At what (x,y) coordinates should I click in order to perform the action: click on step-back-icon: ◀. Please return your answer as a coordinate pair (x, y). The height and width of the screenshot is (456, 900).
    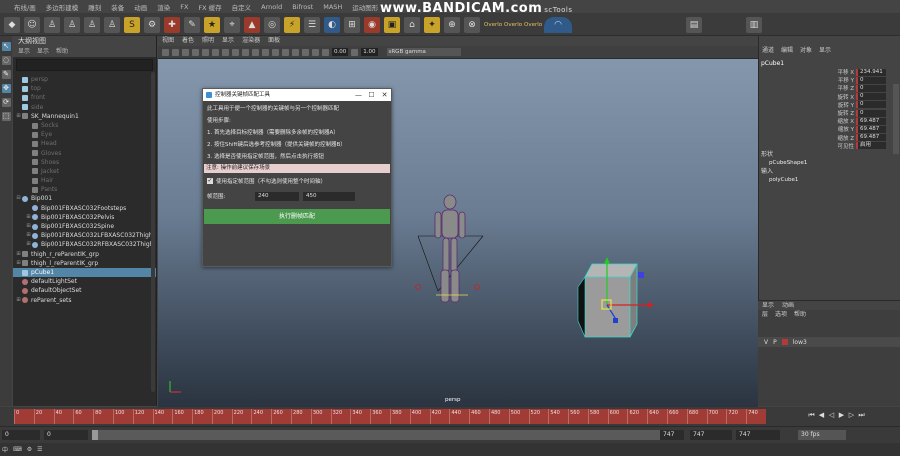
    Looking at the image, I should click on (821, 415).